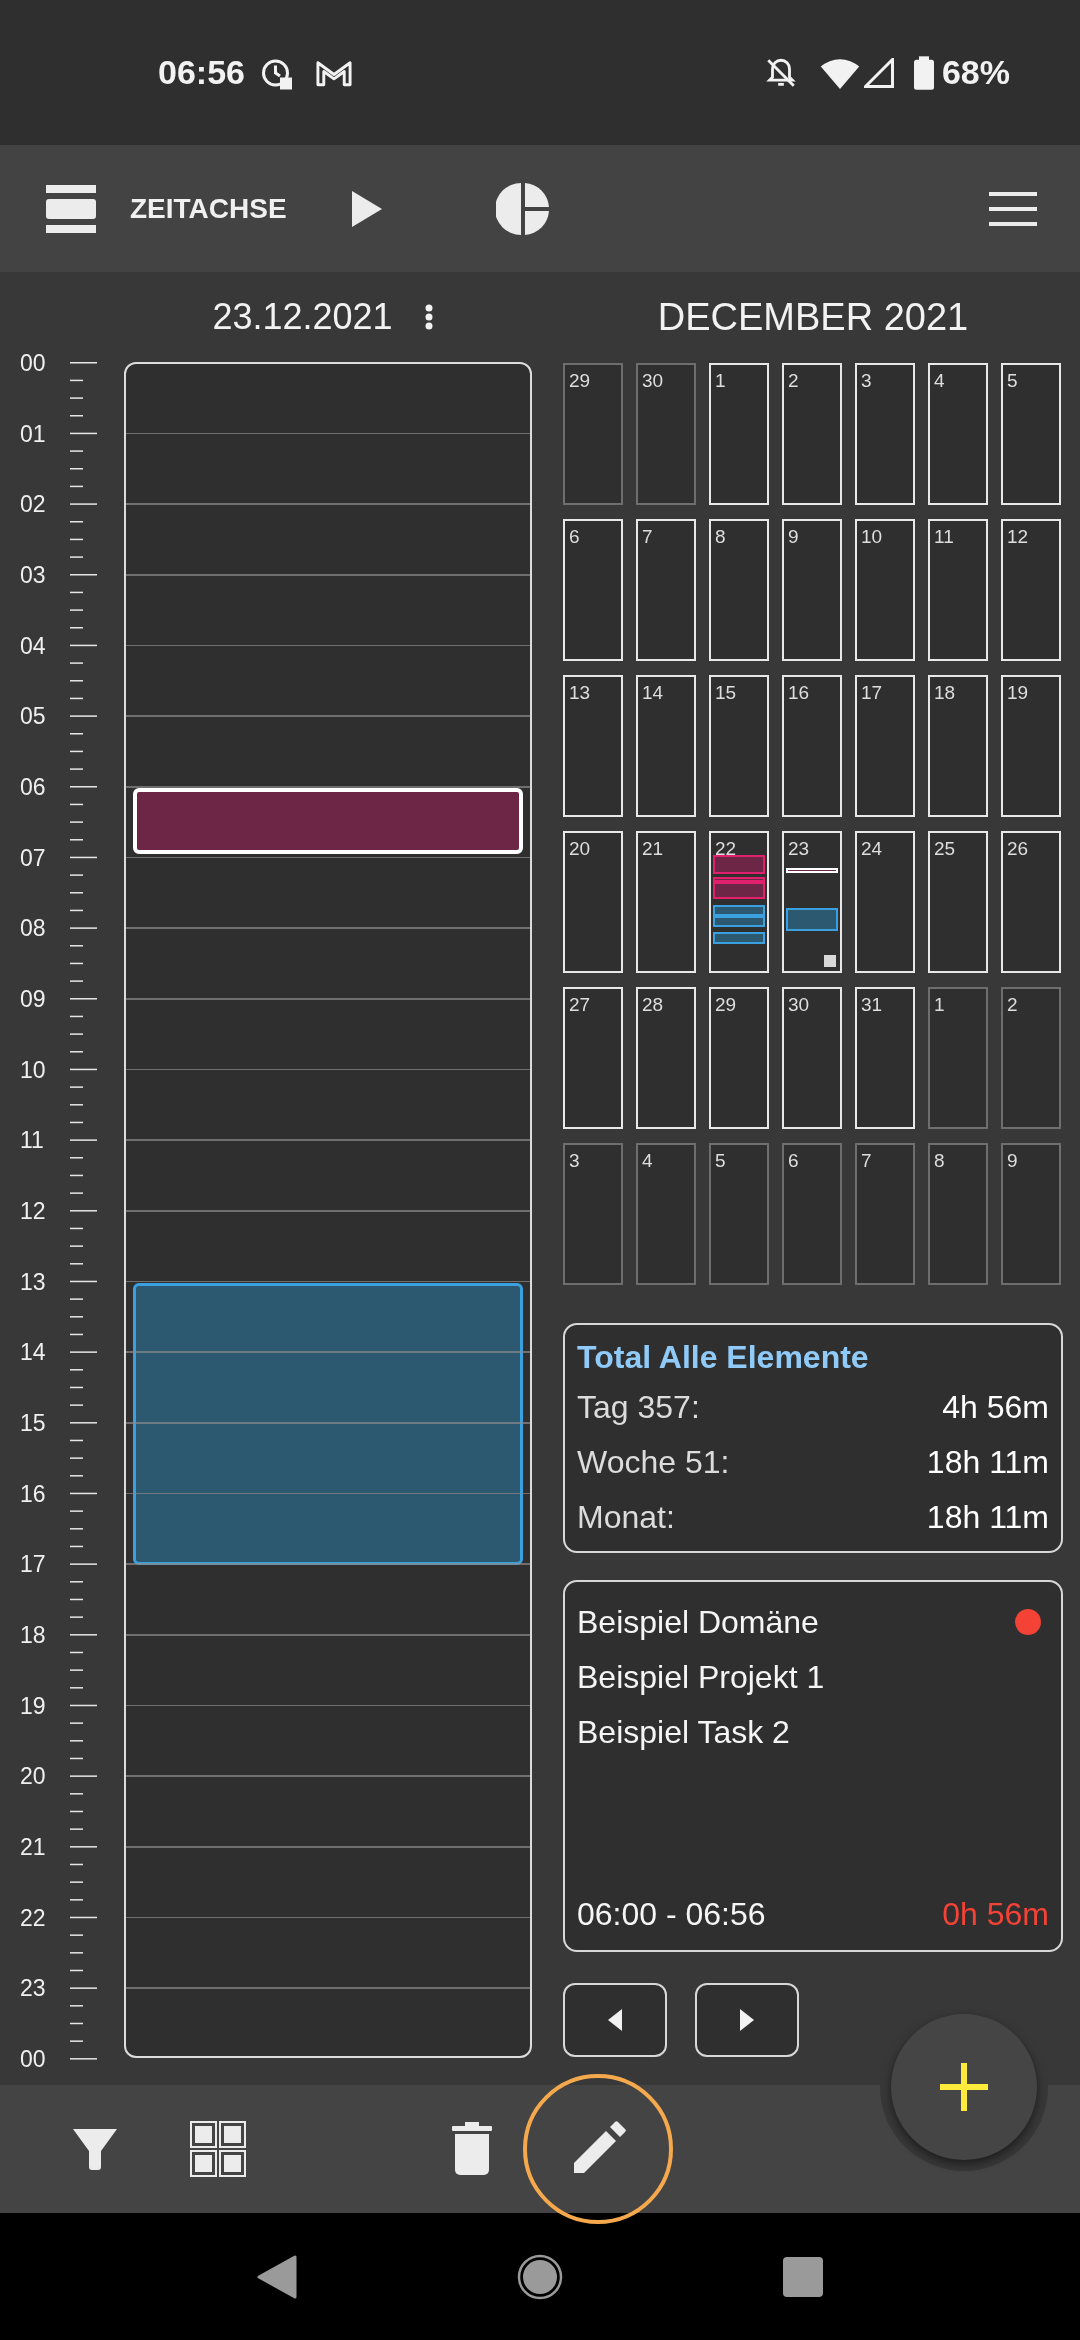 The width and height of the screenshot is (1080, 2340). I want to click on hour-label: 20, so click(33, 1776).